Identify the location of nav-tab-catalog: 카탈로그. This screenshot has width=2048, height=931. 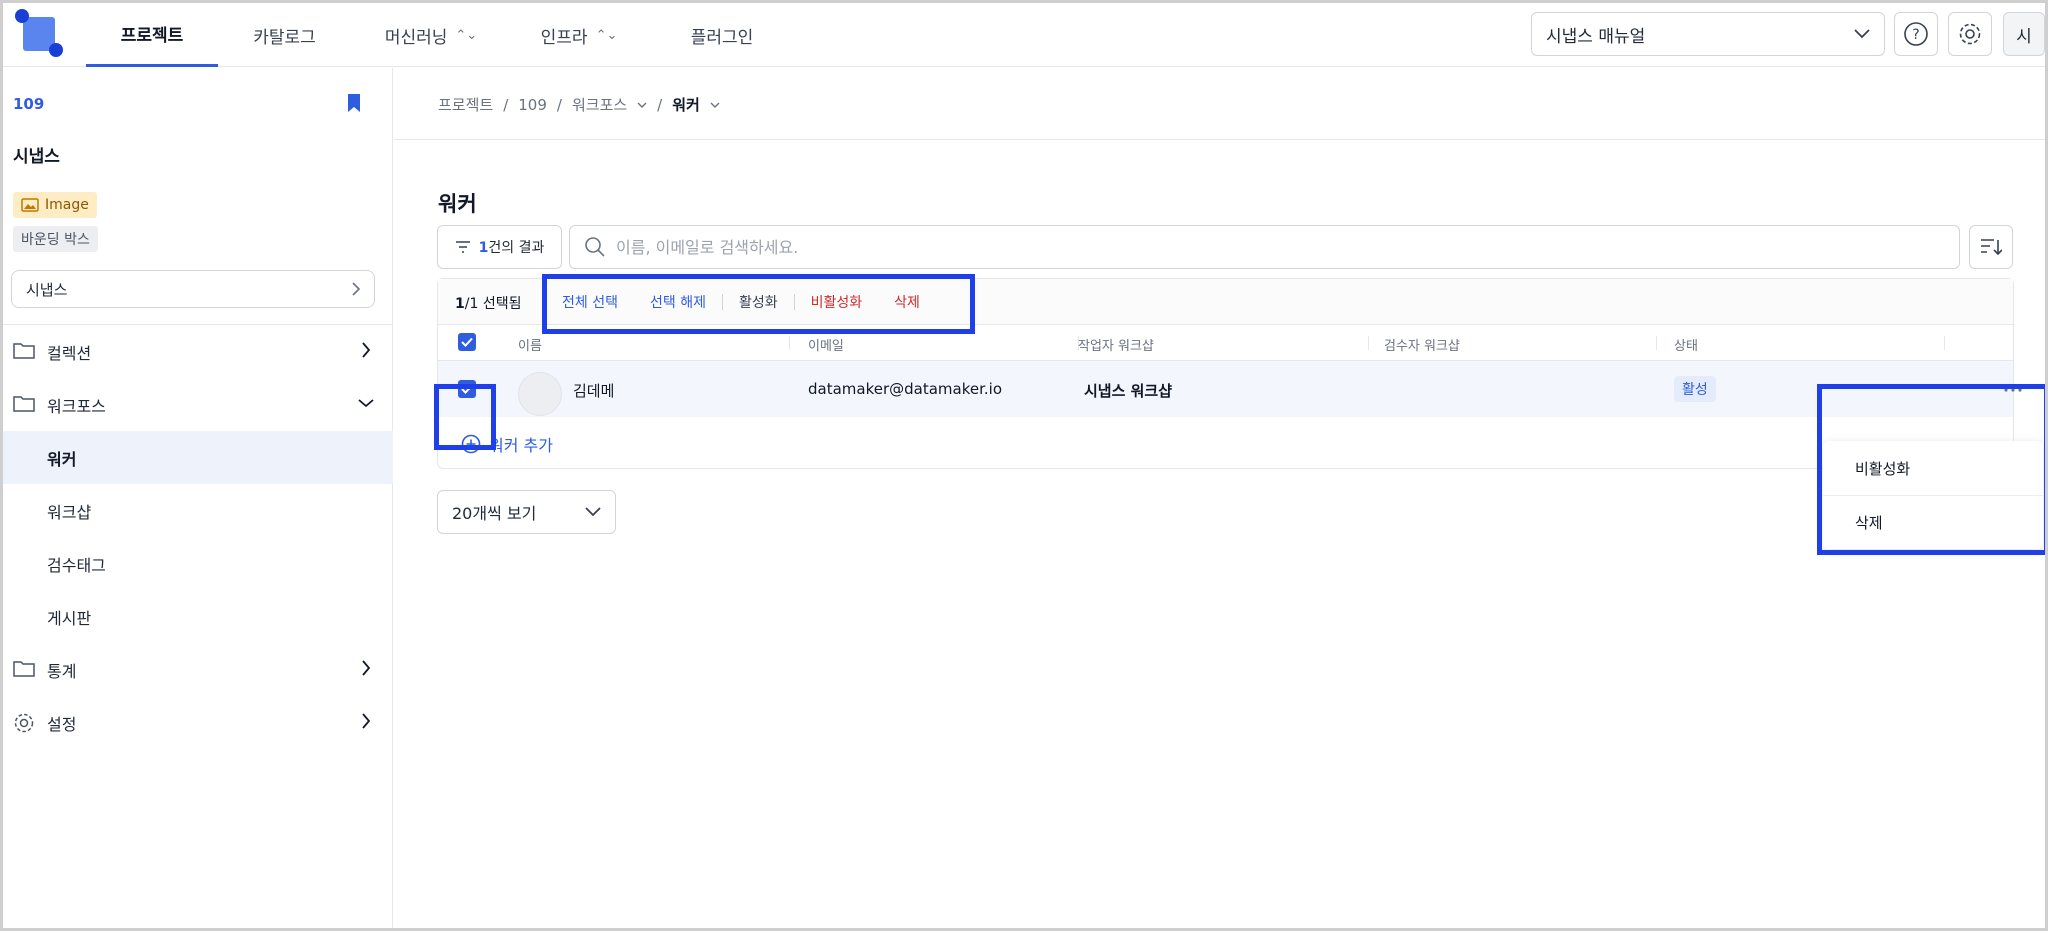
(284, 35).